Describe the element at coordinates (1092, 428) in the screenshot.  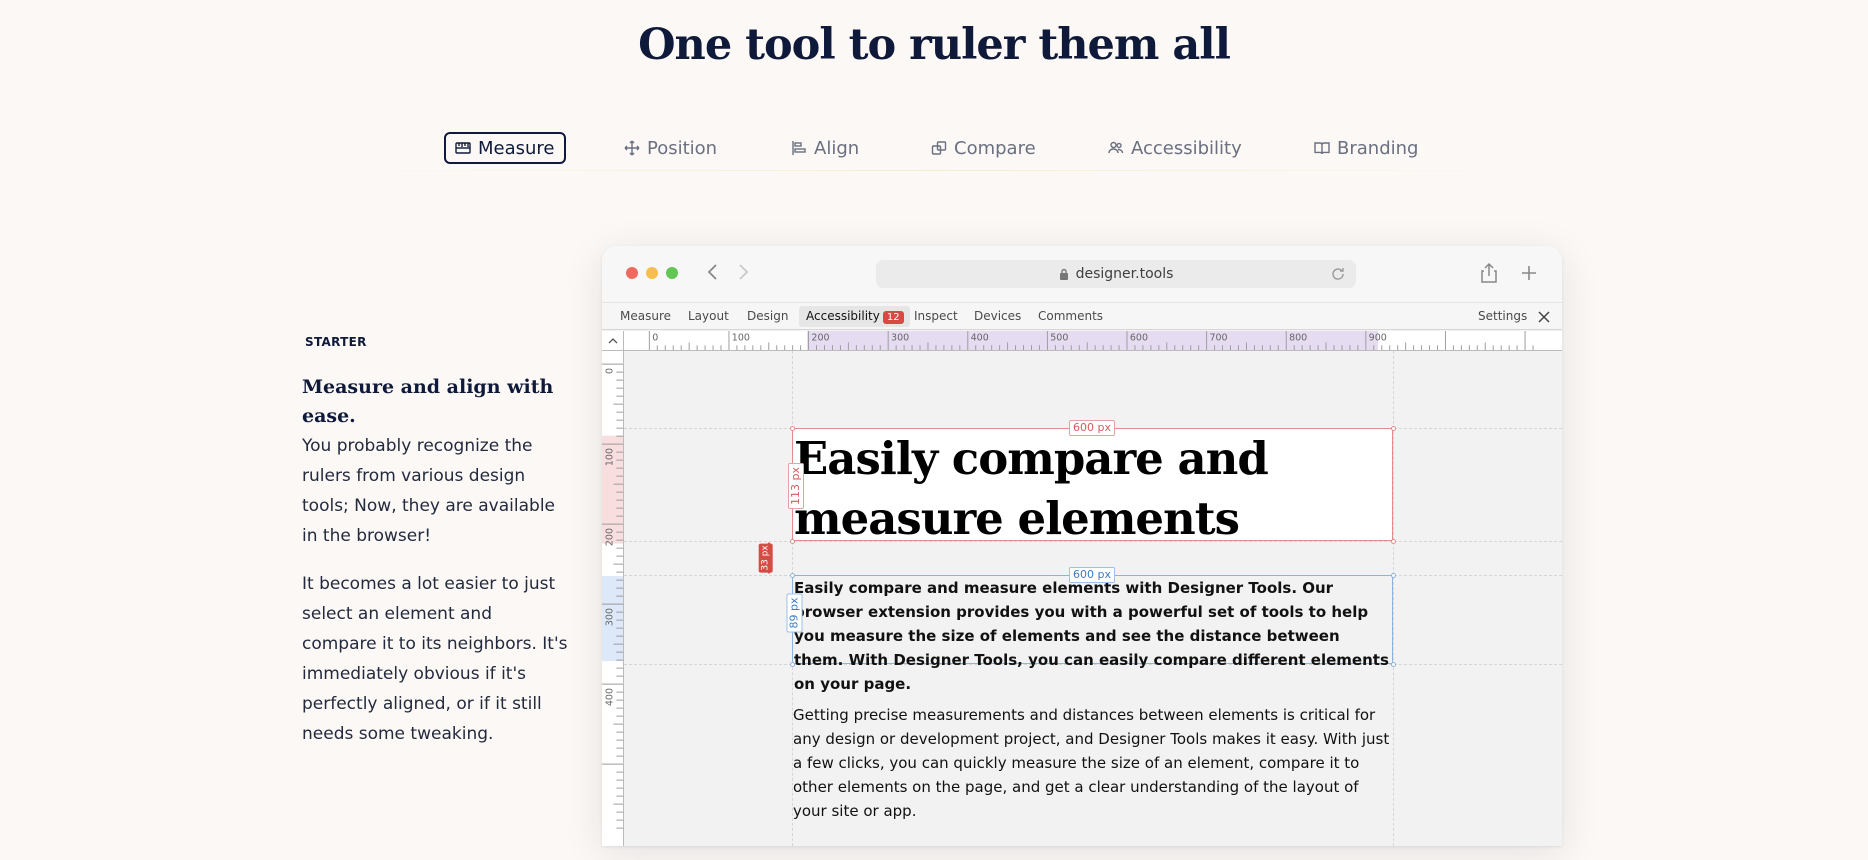
I see `heading-width-tag: 600 px` at that location.